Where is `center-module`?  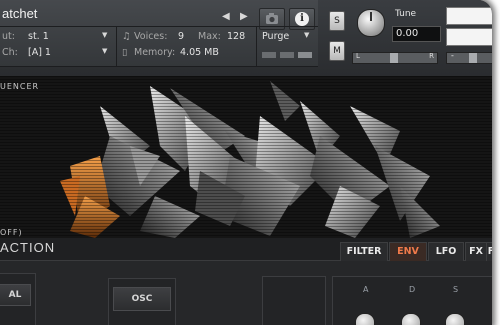
center-module is located at coordinates (294, 300).